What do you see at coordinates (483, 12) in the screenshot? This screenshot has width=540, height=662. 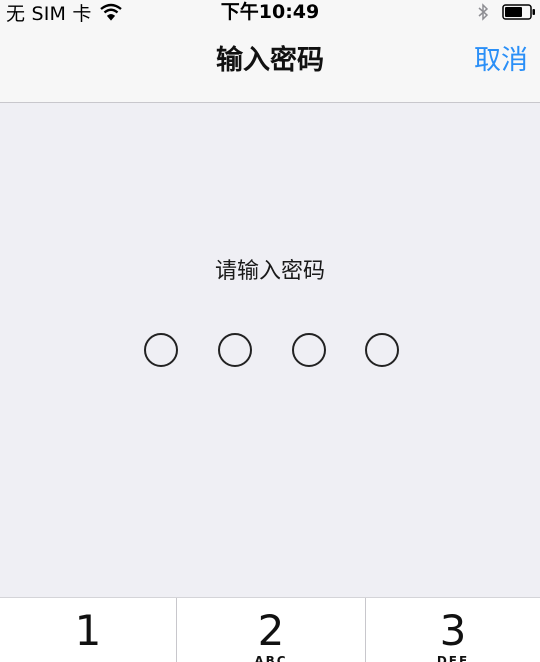 I see `bluetooth-icon` at bounding box center [483, 12].